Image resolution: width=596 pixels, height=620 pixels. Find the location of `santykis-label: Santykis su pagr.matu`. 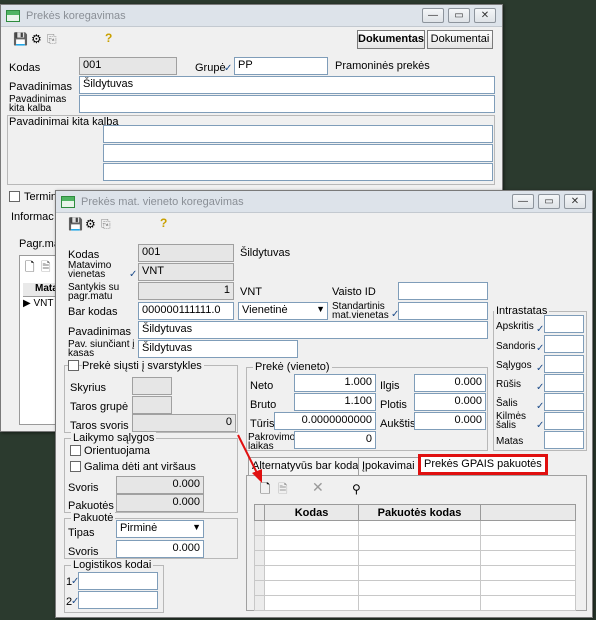

santykis-label: Santykis su pagr.matu is located at coordinates (94, 292).